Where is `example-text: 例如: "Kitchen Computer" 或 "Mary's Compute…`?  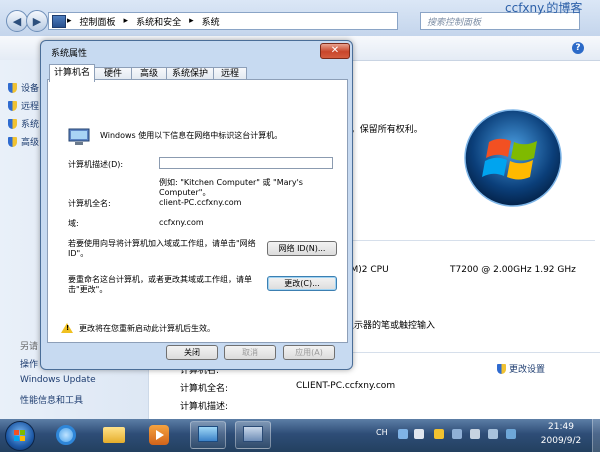 example-text: 例如: "Kitchen Computer" 或 "Mary's Compute… is located at coordinates (231, 187).